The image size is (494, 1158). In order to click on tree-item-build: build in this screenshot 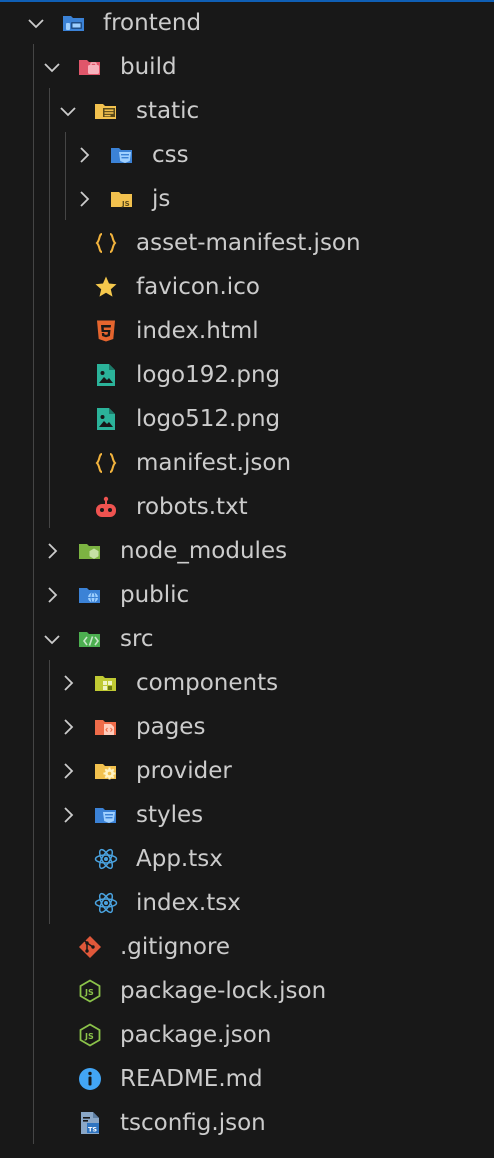, I will do `click(247, 67)`.